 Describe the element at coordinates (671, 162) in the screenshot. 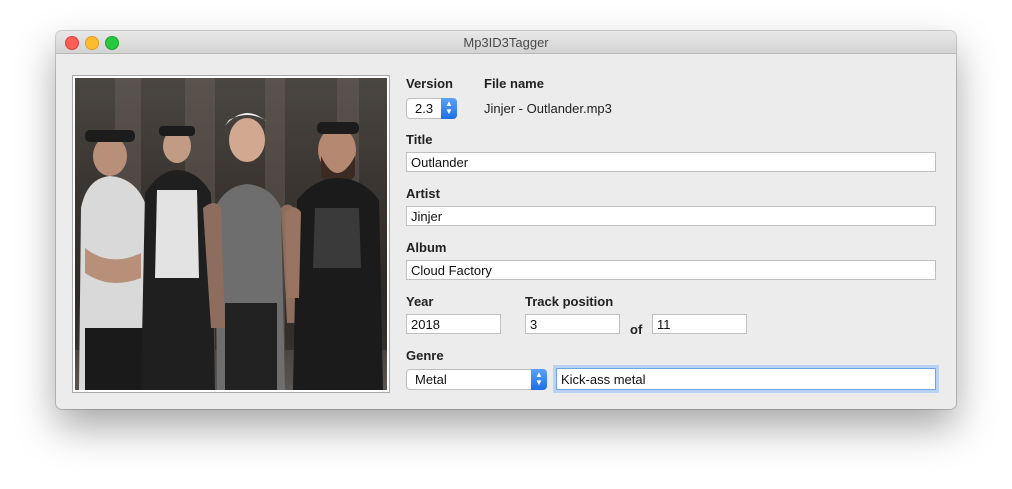

I see `title-field` at that location.